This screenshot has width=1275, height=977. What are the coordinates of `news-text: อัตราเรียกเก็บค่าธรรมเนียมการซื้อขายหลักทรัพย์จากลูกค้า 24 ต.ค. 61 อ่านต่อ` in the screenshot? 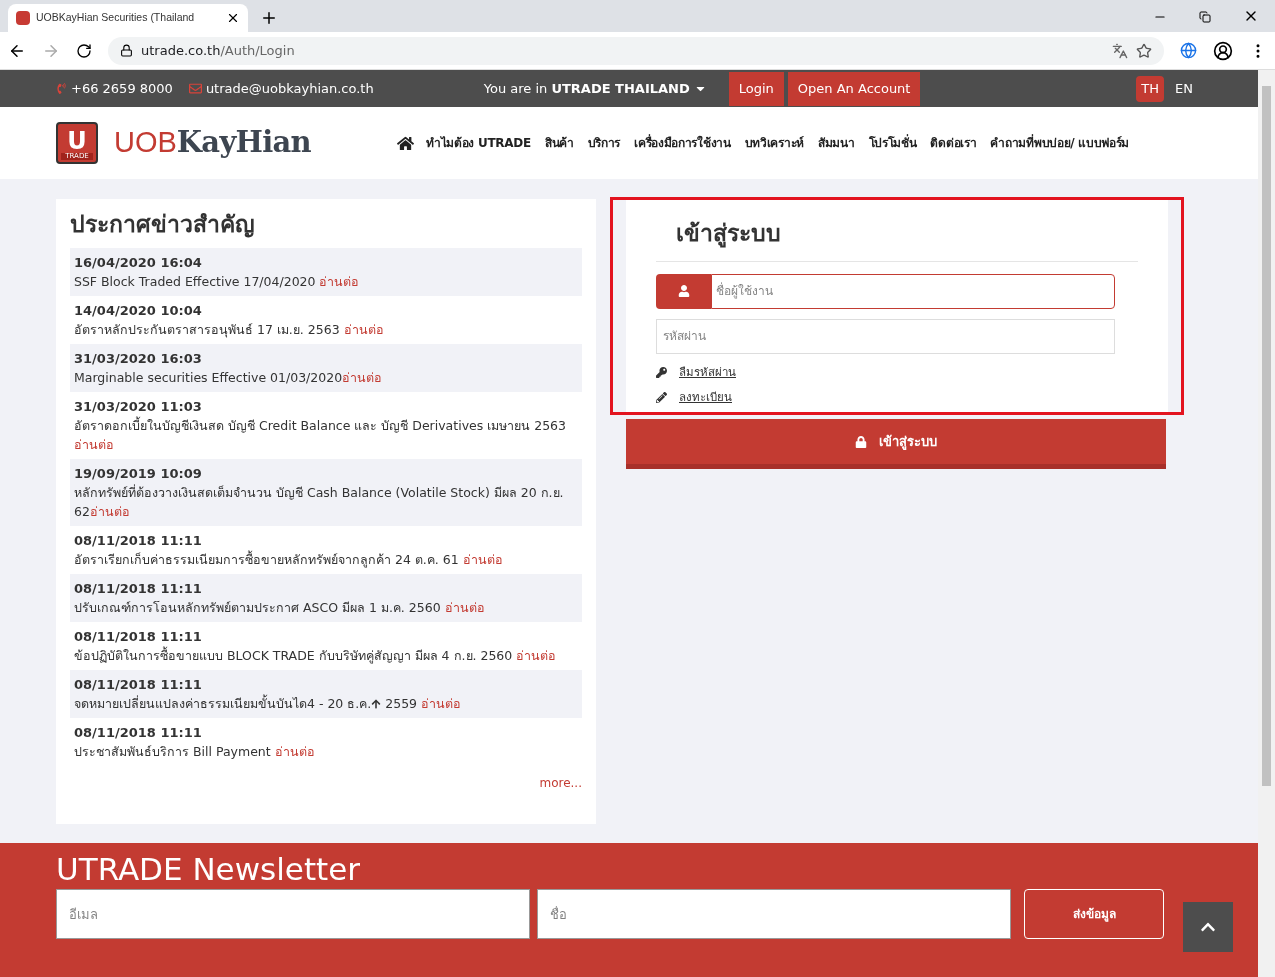 It's located at (289, 559).